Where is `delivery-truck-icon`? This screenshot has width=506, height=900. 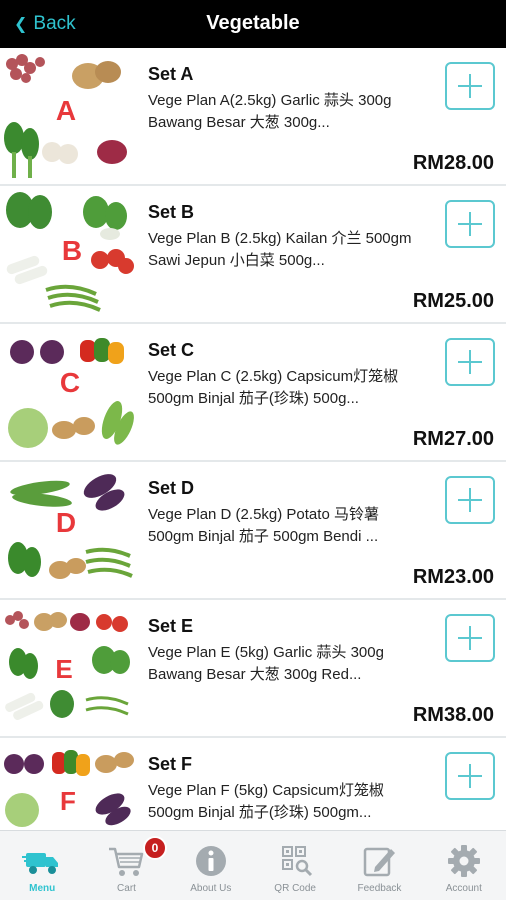 delivery-truck-icon is located at coordinates (40, 863).